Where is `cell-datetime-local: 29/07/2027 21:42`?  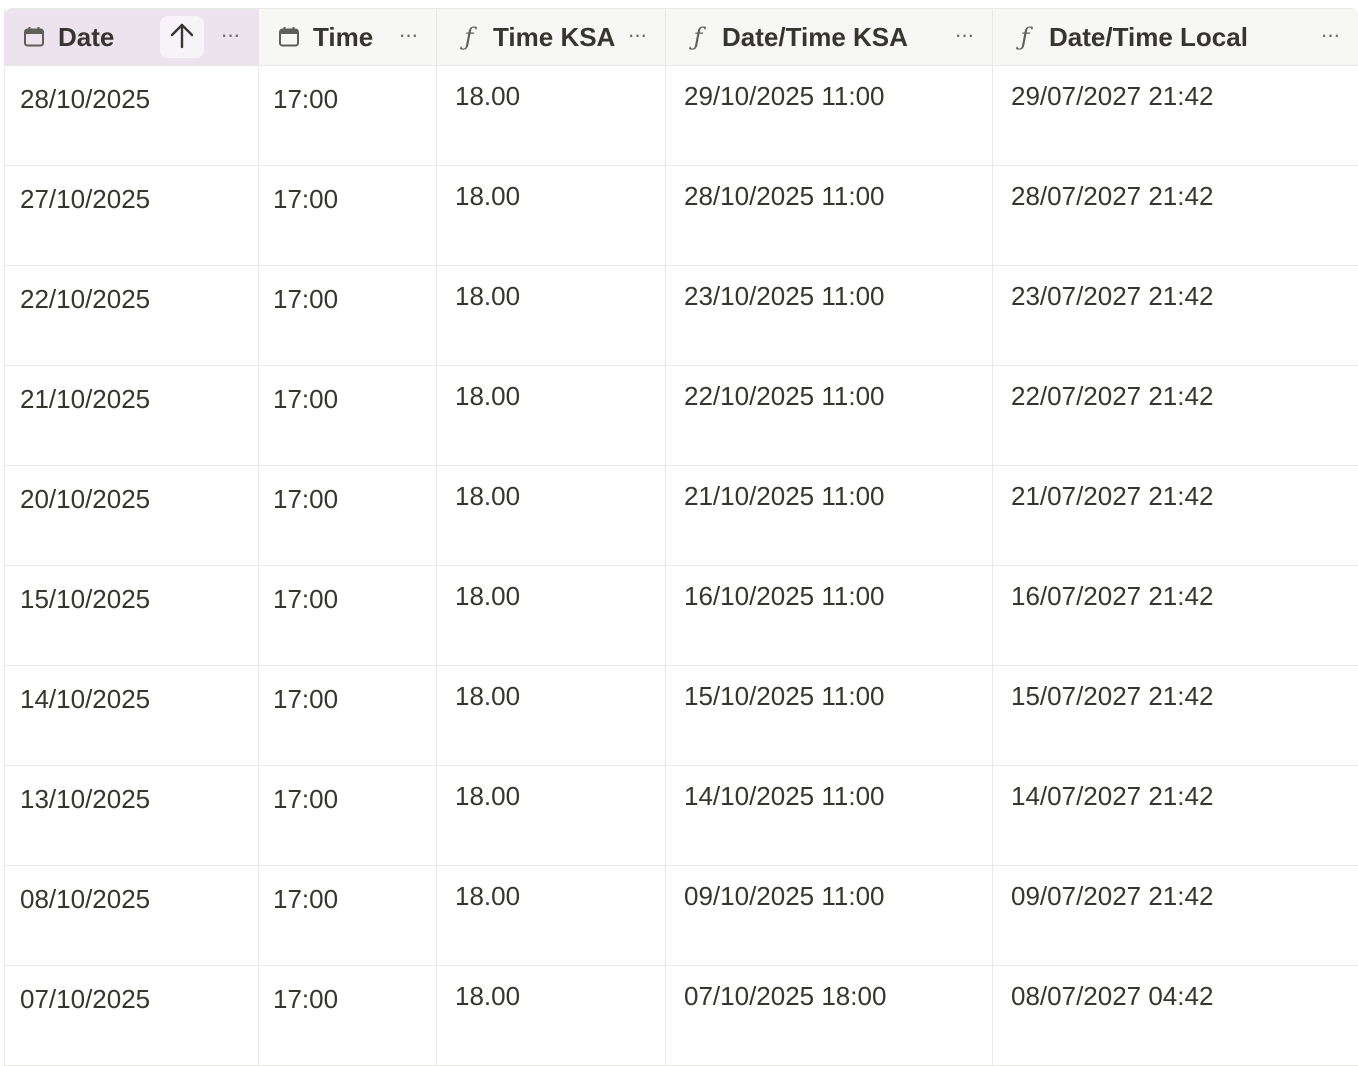
cell-datetime-local: 29/07/2027 21:42 is located at coordinates (1175, 116).